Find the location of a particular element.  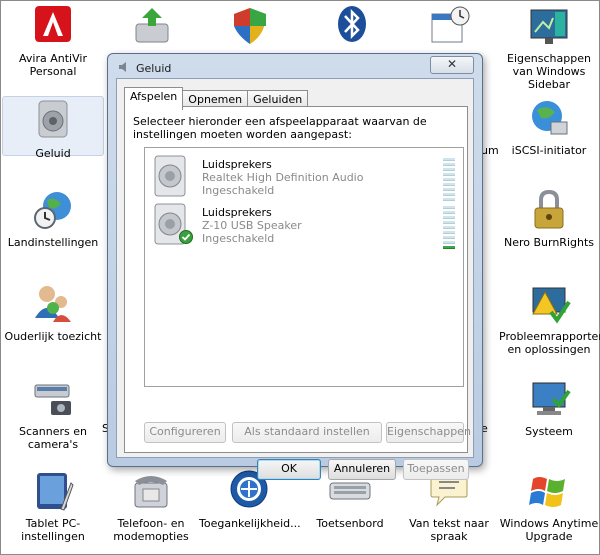

telephone-icon is located at coordinates (151, 491).